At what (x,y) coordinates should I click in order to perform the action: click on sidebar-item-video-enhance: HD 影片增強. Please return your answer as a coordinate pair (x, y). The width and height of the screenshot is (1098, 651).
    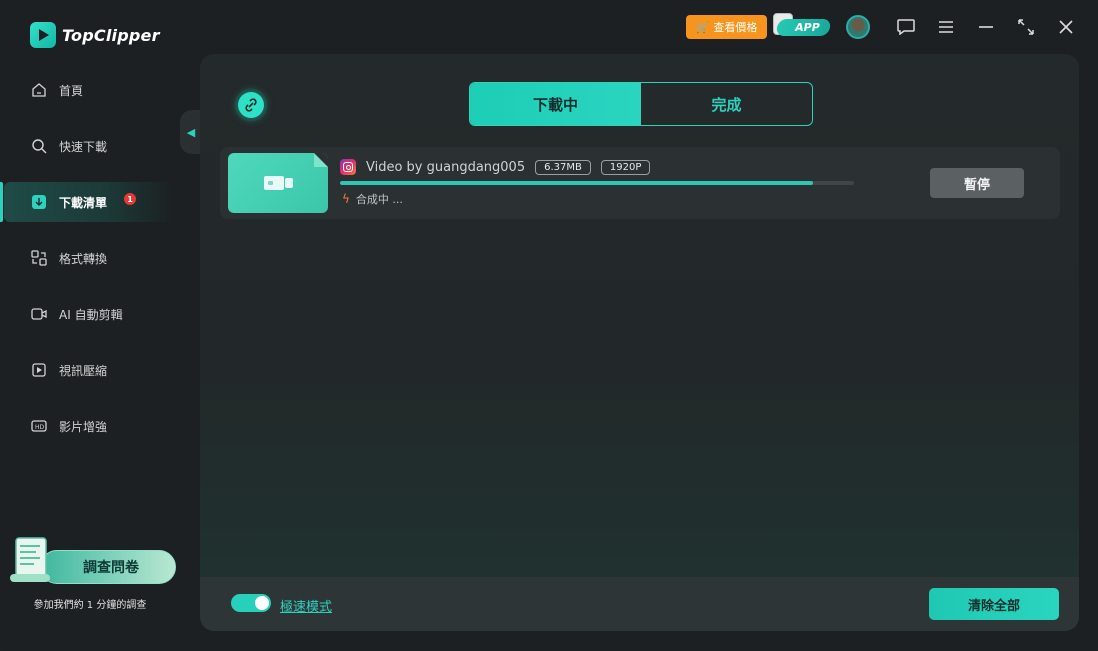
    Looking at the image, I should click on (100, 426).